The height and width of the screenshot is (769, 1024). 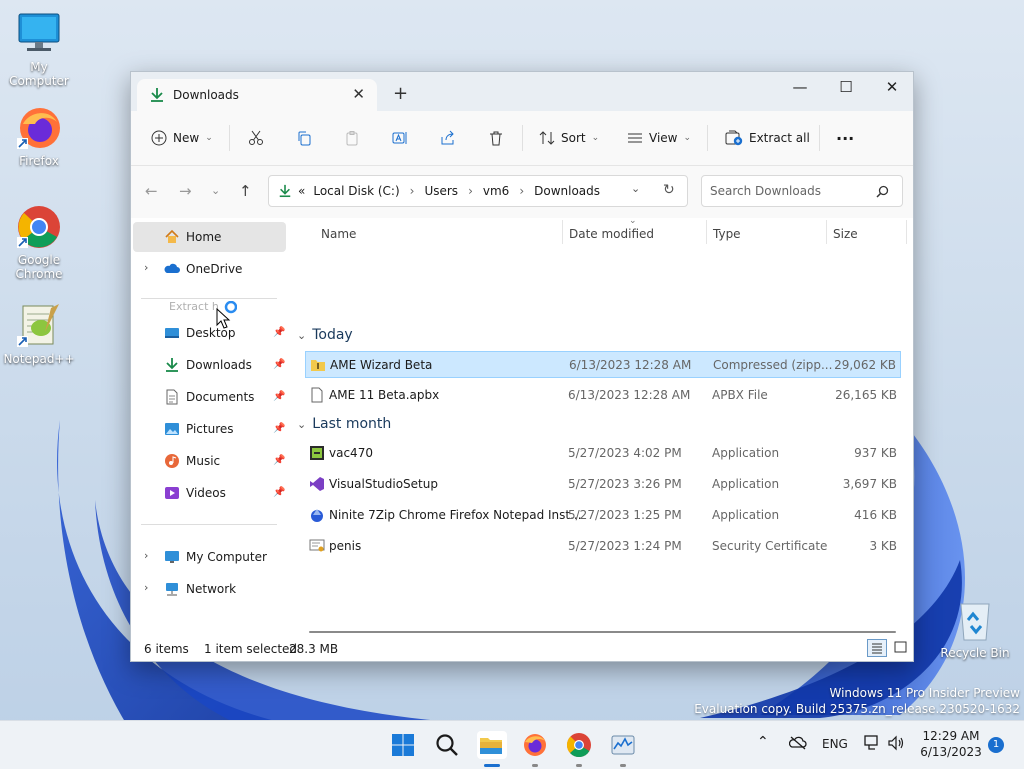 What do you see at coordinates (39, 334) in the screenshot?
I see `desktop-icon-notepadpp: Notepad++` at bounding box center [39, 334].